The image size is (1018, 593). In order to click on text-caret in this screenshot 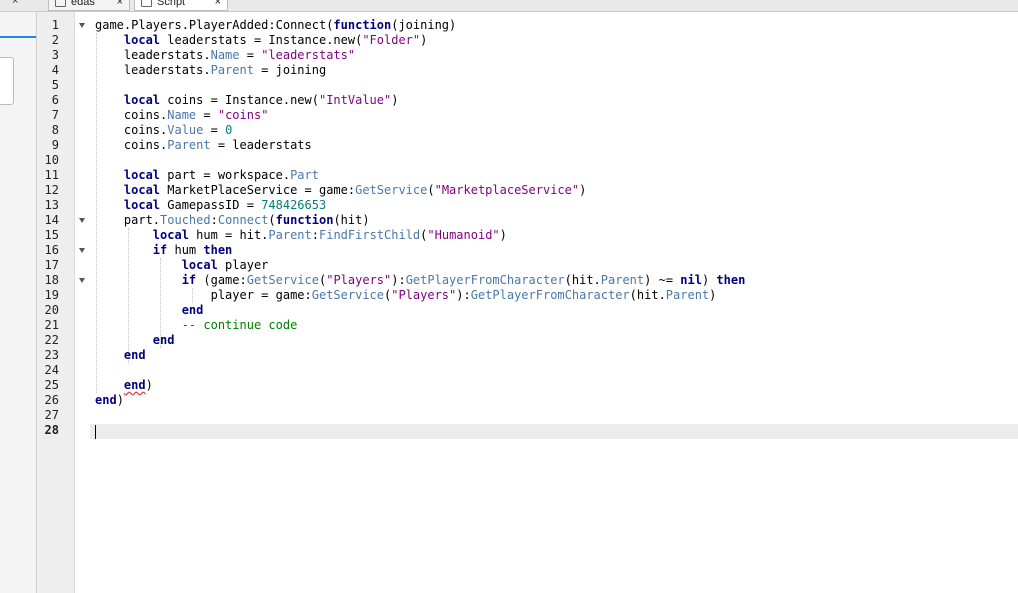, I will do `click(95, 432)`.